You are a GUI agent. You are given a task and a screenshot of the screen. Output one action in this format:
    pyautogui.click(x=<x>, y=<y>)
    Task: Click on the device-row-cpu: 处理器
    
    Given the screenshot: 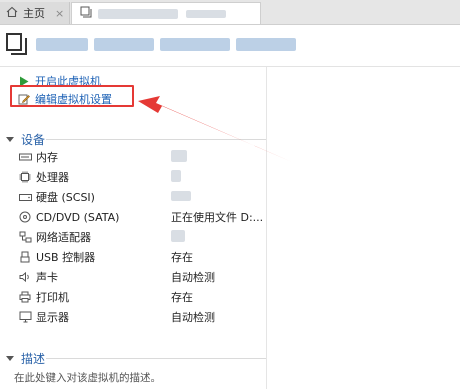 What is the action you would take?
    pyautogui.click(x=142, y=177)
    